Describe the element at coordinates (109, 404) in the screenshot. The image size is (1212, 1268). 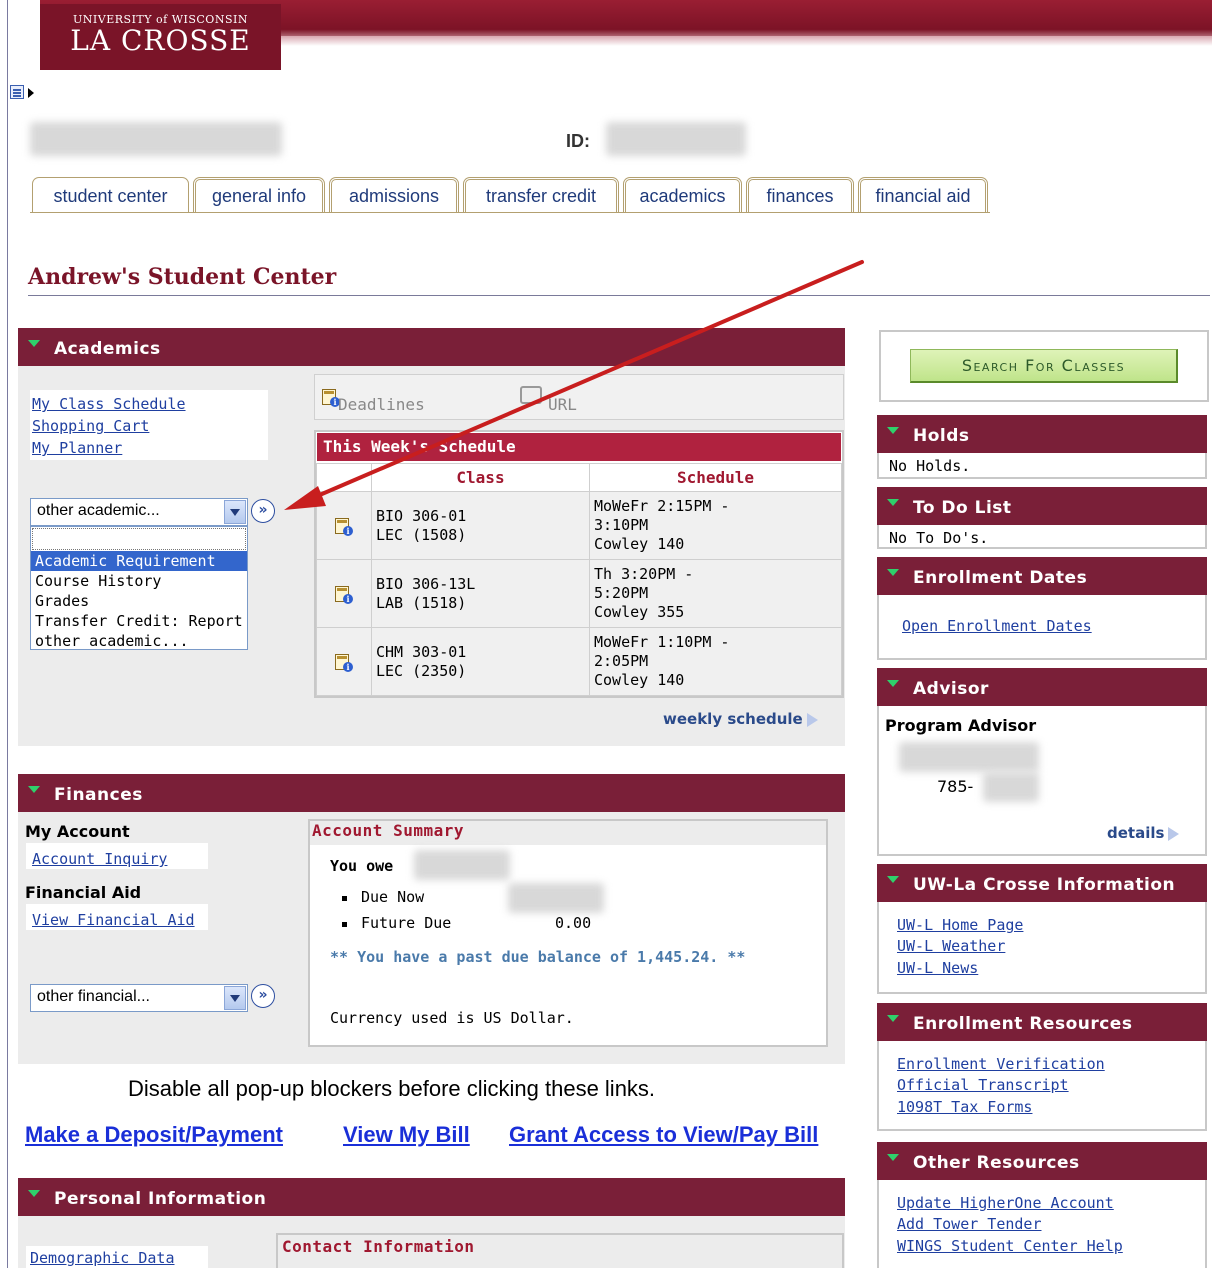
I see `my-class-schedule-link: My Class Schedule` at that location.